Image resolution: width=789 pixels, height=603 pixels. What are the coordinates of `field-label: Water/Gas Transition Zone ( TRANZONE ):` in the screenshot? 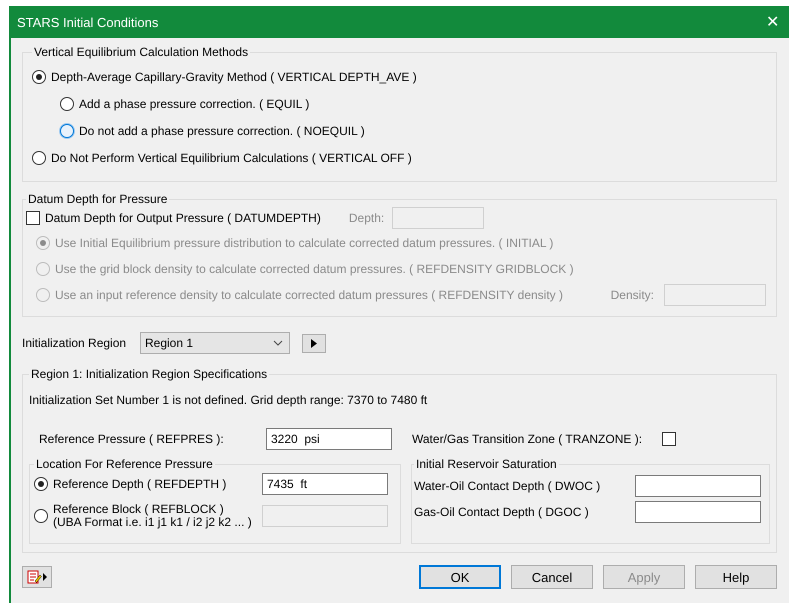 It's located at (527, 439).